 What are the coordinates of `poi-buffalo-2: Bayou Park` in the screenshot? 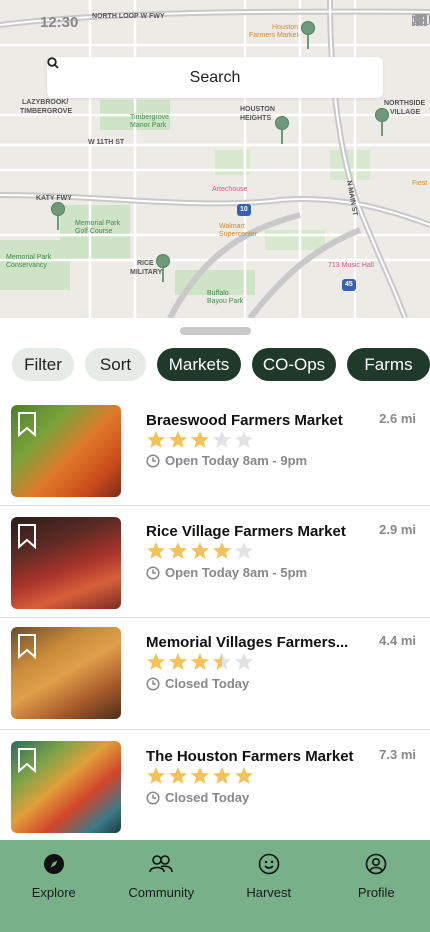 It's located at (225, 301).